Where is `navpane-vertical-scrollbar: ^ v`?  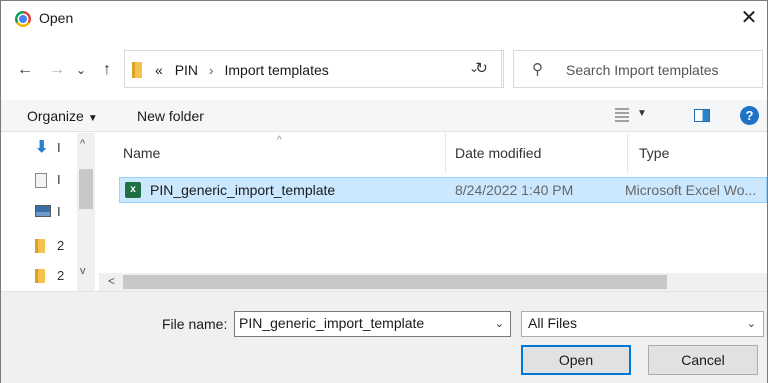
navpane-vertical-scrollbar: ^ v is located at coordinates (86, 212).